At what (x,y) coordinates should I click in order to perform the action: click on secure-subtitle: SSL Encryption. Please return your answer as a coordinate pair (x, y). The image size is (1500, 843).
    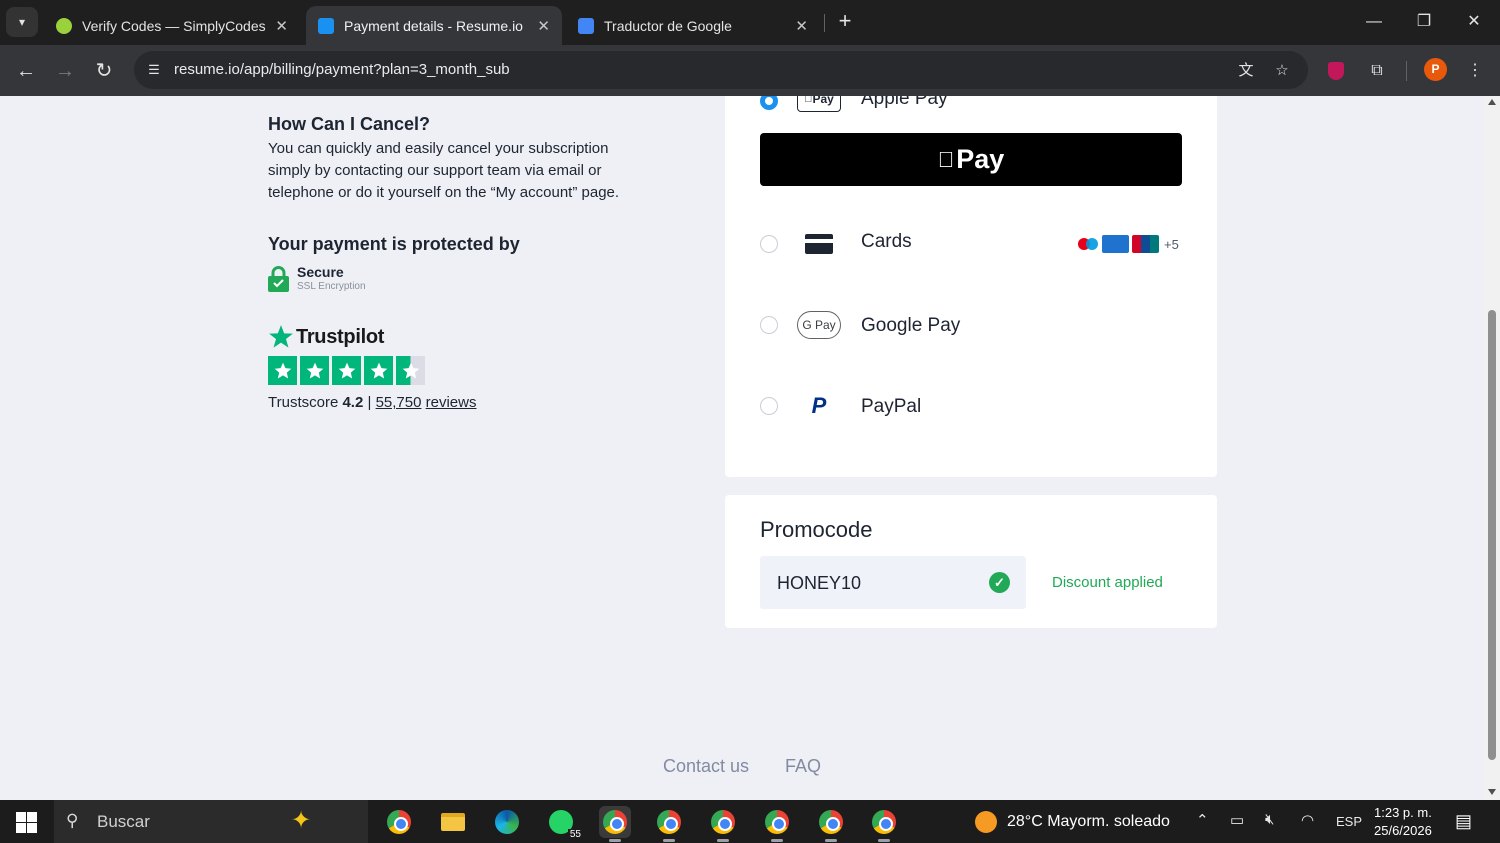
    Looking at the image, I should click on (331, 286).